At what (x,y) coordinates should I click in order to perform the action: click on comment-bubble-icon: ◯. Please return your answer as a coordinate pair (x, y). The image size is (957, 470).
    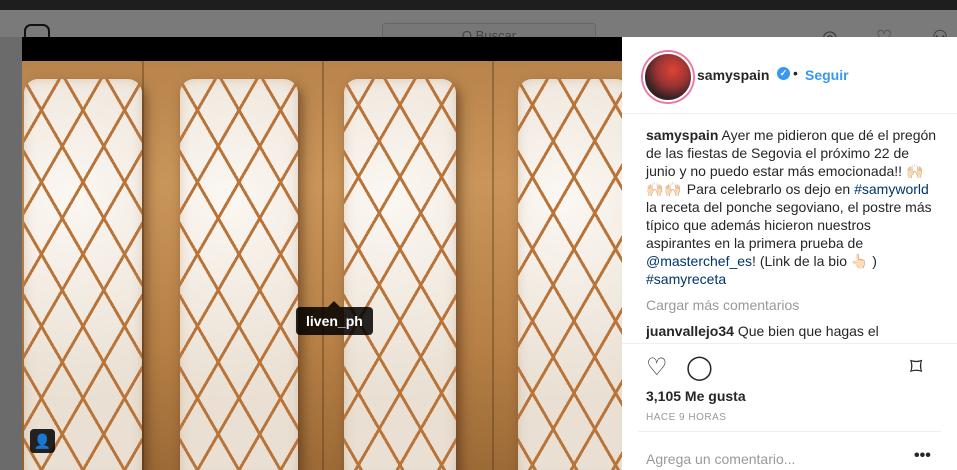
    Looking at the image, I should click on (699, 367).